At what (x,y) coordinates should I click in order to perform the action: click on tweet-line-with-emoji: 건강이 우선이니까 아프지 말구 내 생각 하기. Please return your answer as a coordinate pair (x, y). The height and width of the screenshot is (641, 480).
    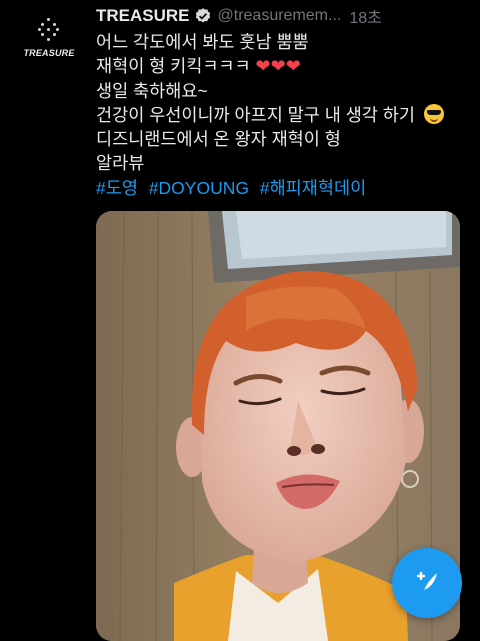
    Looking at the image, I should click on (282, 115).